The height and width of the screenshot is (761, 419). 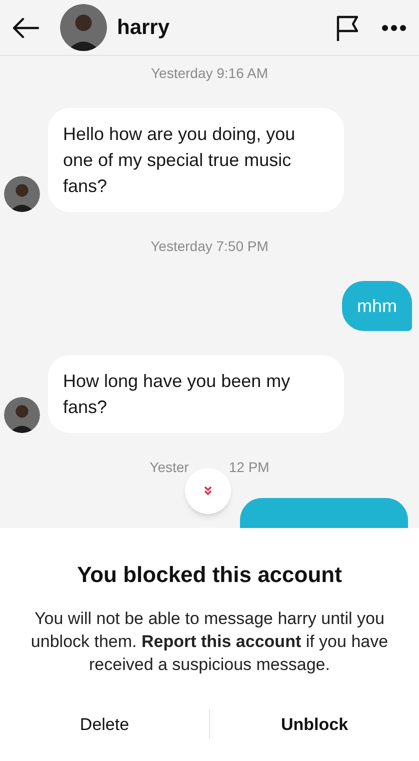 What do you see at coordinates (104, 724) in the screenshot?
I see `delete-button: Delete` at bounding box center [104, 724].